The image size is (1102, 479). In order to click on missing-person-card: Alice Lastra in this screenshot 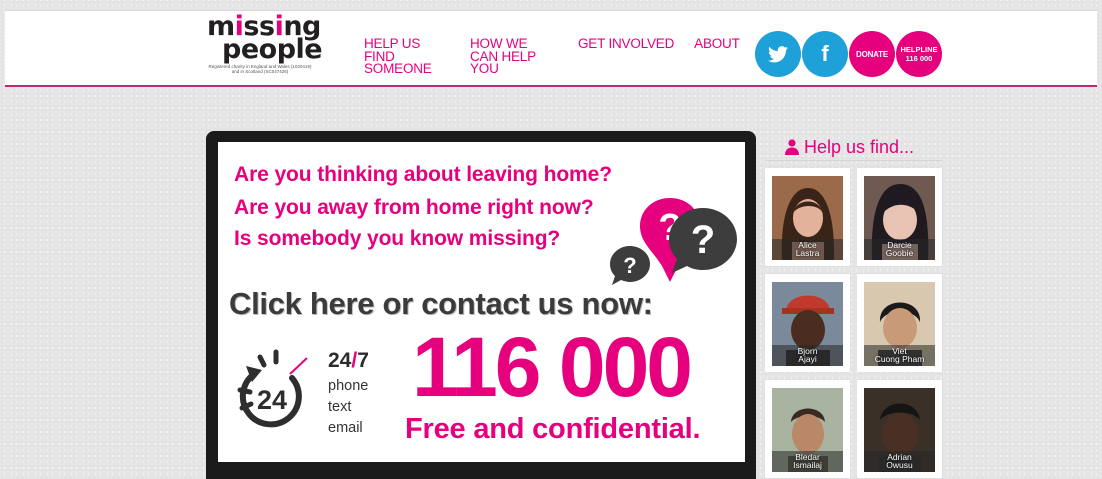, I will do `click(807, 217)`.